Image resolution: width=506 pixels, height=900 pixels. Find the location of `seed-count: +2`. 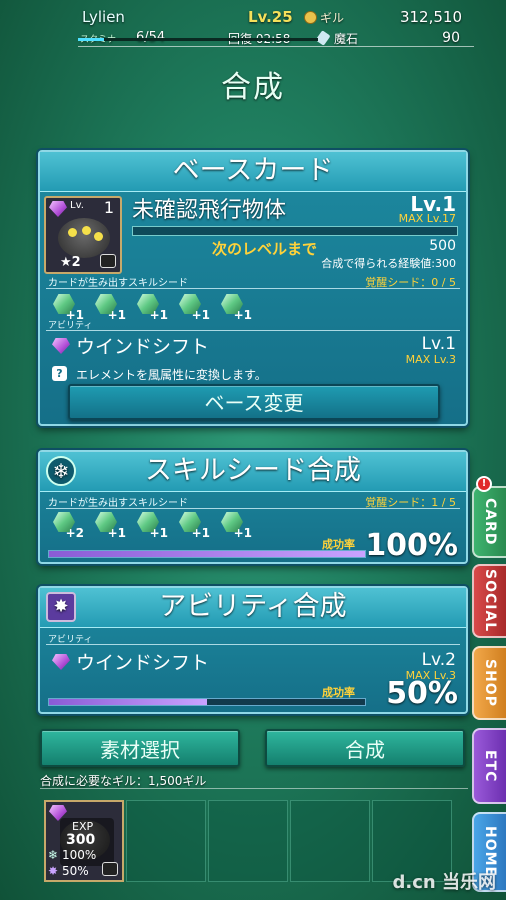

seed-count: +2 is located at coordinates (74, 533).